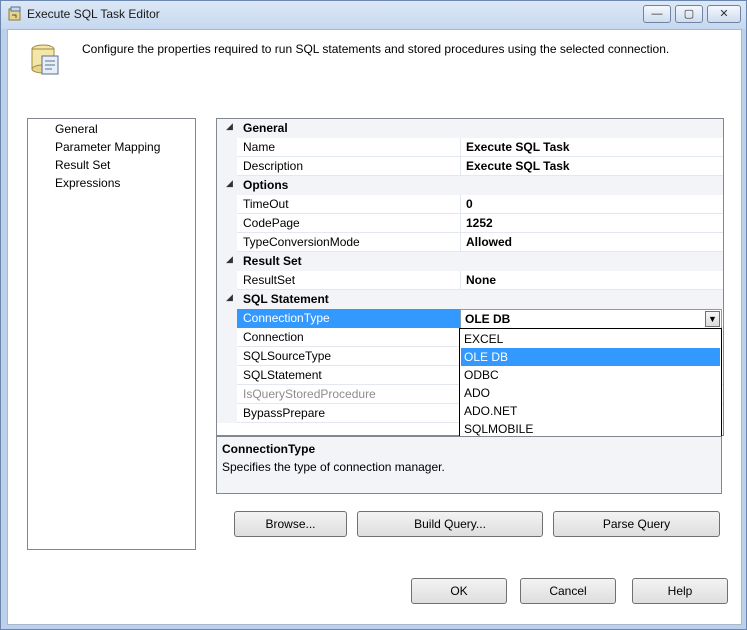 This screenshot has height=630, width=747. What do you see at coordinates (590, 339) in the screenshot?
I see `option-excel: EXCEL` at bounding box center [590, 339].